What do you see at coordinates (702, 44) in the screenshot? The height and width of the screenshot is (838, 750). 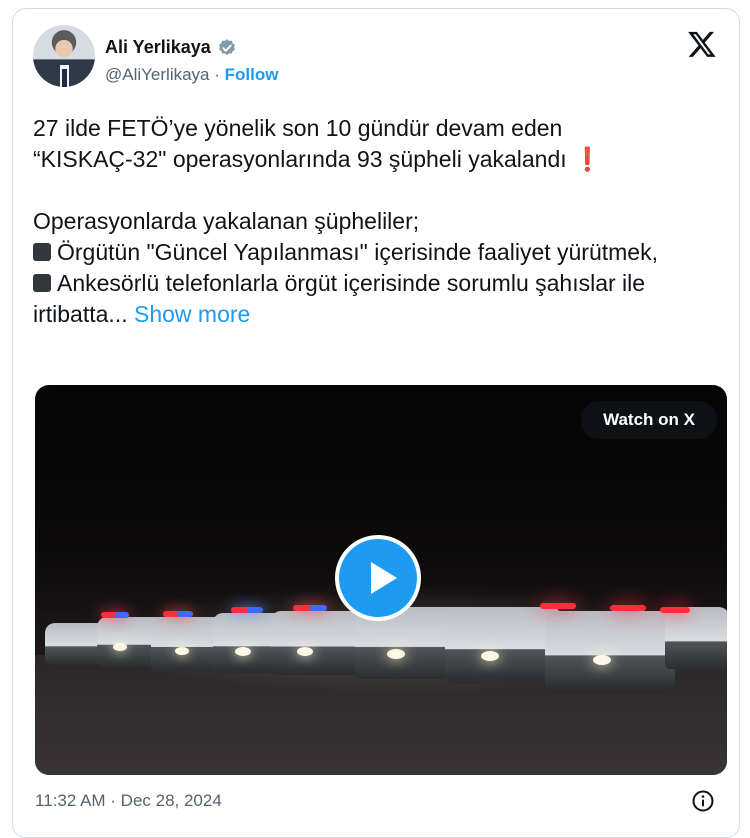 I see `x-logo-icon` at bounding box center [702, 44].